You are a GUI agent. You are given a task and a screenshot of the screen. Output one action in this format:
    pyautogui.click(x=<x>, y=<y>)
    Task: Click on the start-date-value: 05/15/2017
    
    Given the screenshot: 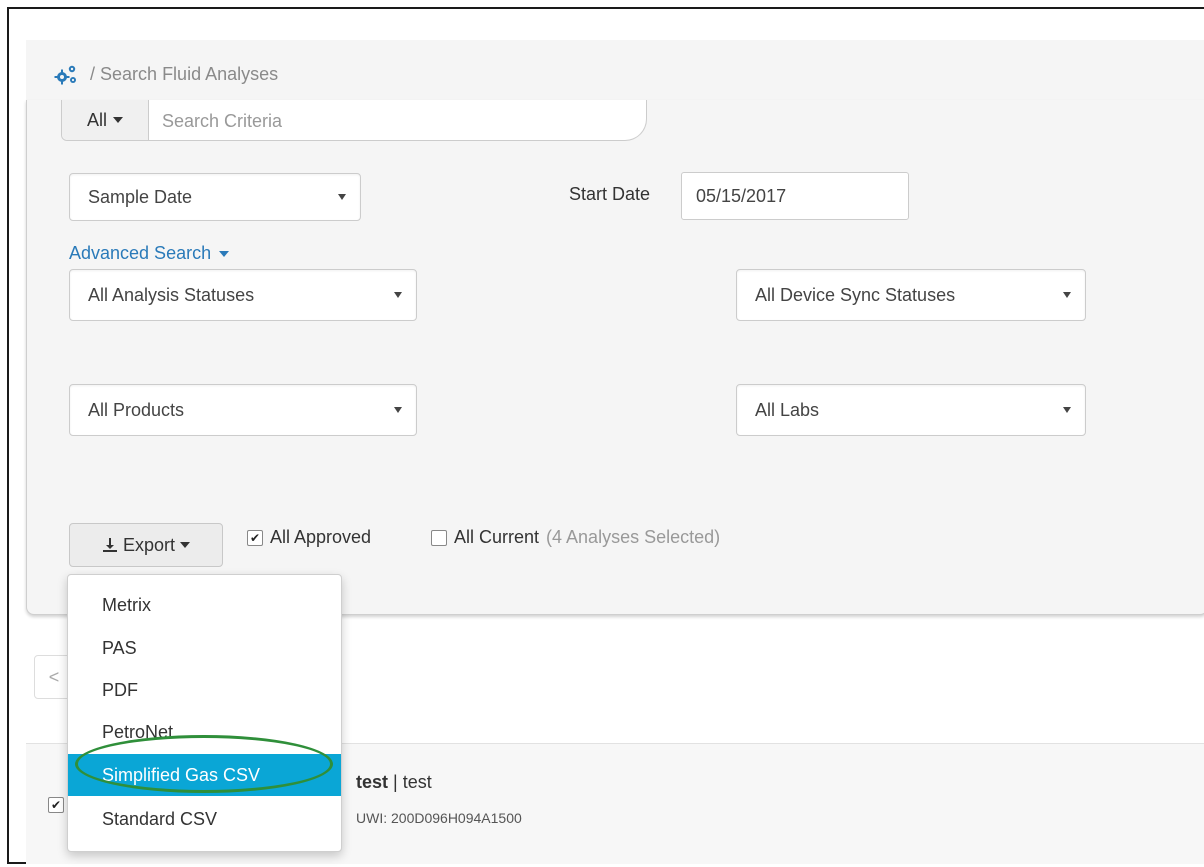 What is the action you would take?
    pyautogui.click(x=741, y=195)
    